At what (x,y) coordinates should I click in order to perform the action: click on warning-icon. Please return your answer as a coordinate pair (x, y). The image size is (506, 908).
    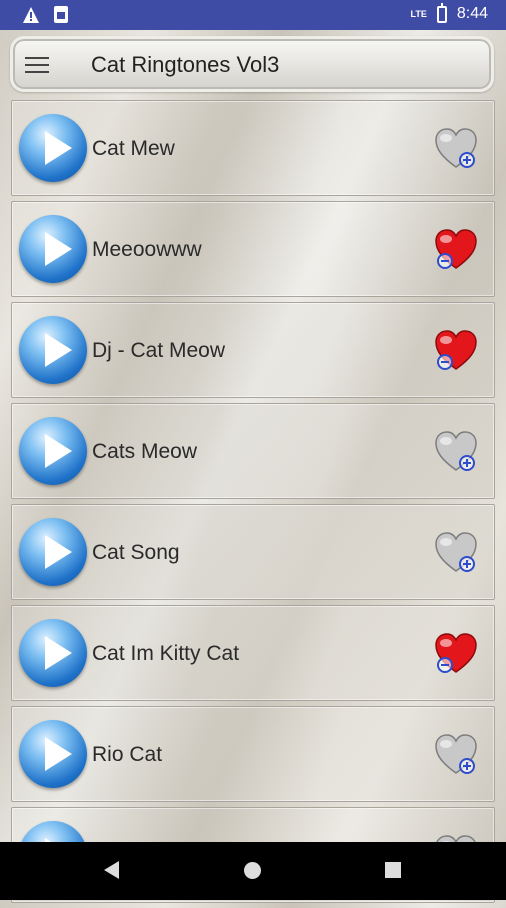
    Looking at the image, I should click on (31, 15).